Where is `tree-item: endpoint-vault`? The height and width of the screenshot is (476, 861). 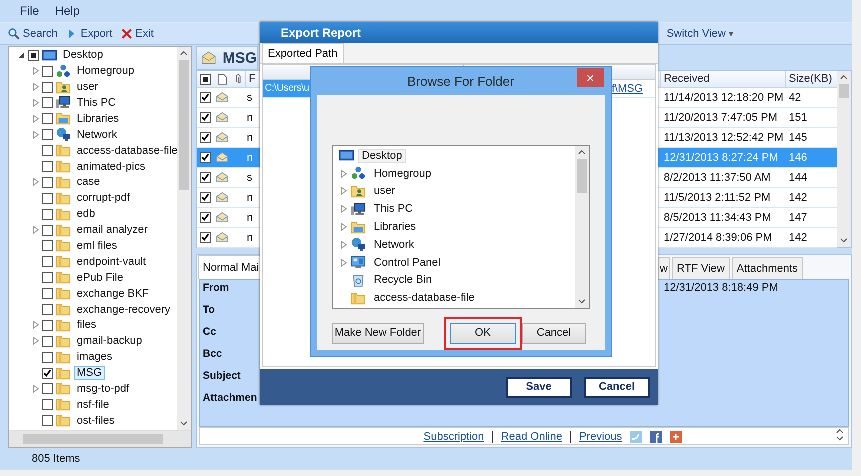 tree-item: endpoint-vault is located at coordinates (112, 261).